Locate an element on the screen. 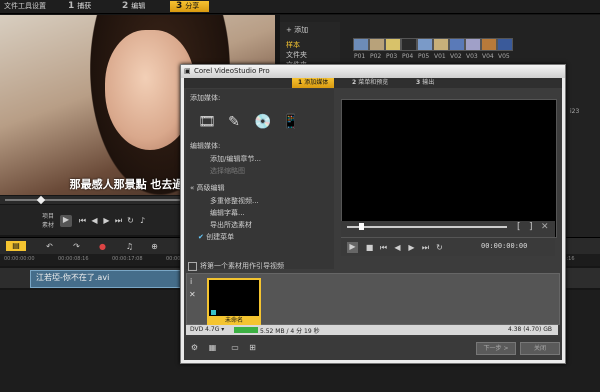  mark-out-icon: ] is located at coordinates (531, 227).